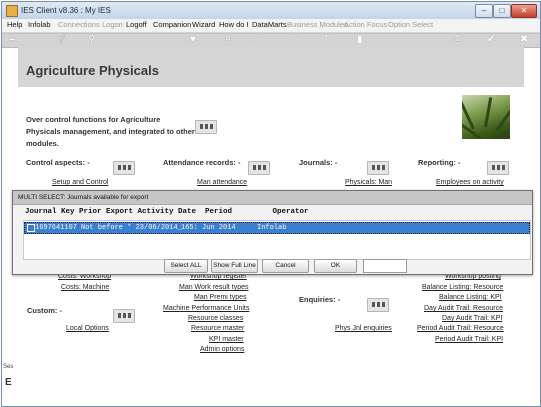 The width and height of the screenshot is (541, 407). Describe the element at coordinates (87, 328) in the screenshot. I see `local-options-link: Local Options` at that location.